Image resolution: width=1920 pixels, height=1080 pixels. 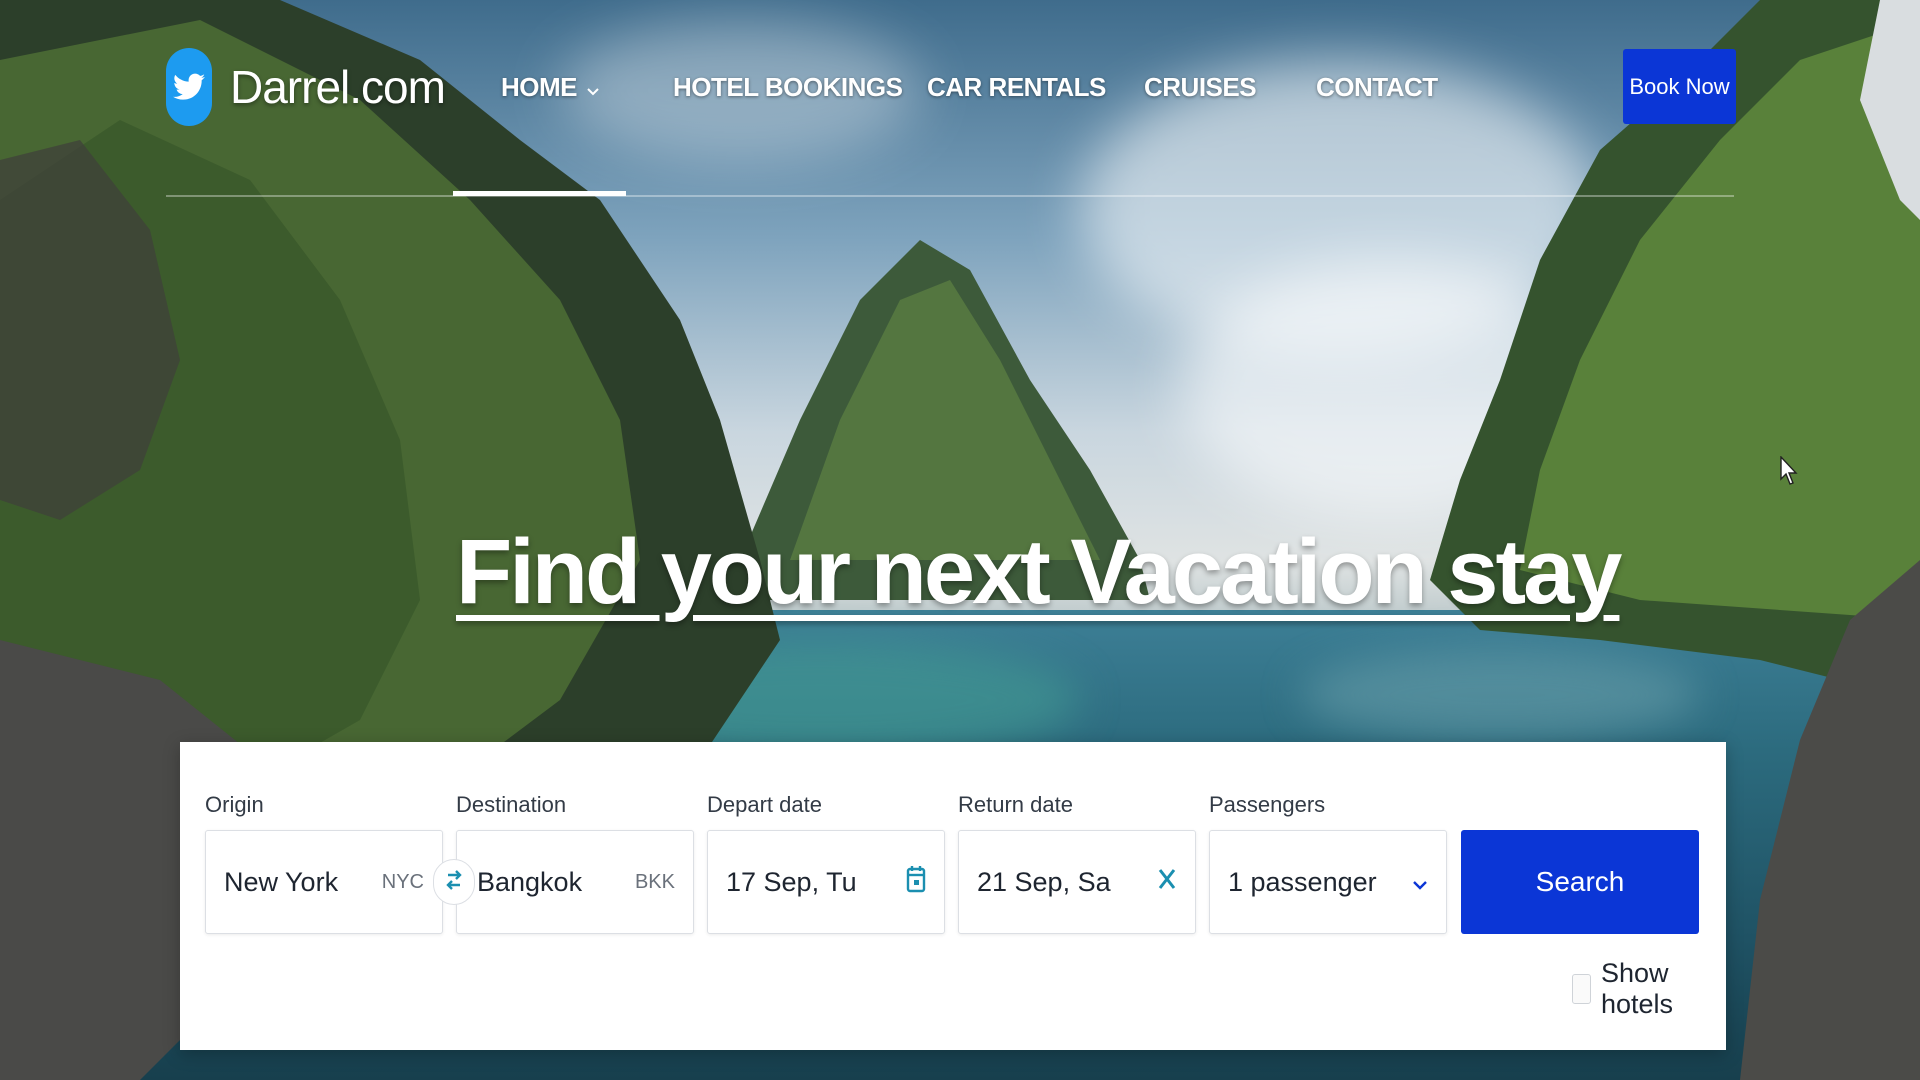 I want to click on nav-item-cruises: CRUISES, so click(x=1200, y=87).